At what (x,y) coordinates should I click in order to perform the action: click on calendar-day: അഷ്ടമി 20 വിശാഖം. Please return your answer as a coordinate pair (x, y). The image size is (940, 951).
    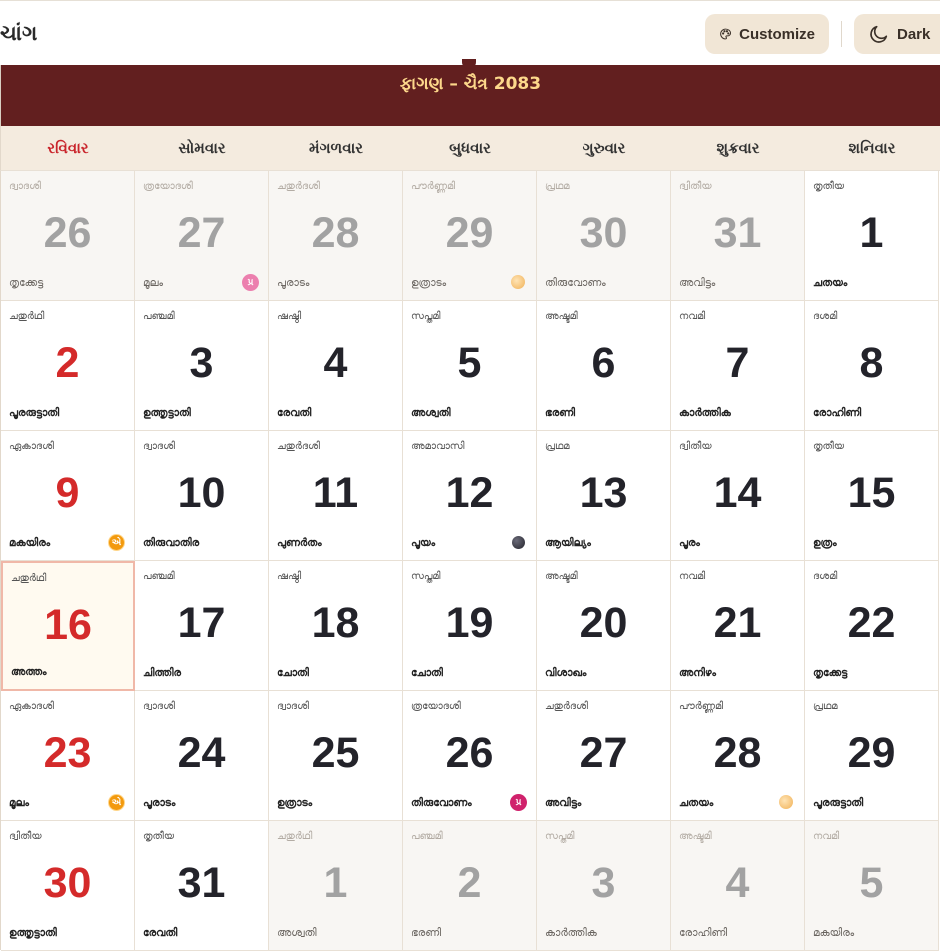
    Looking at the image, I should click on (604, 626).